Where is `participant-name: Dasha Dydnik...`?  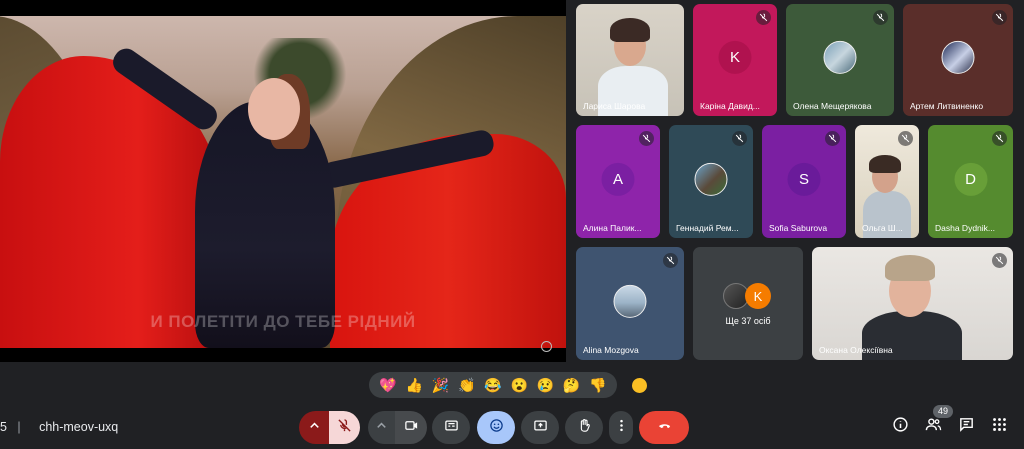 participant-name: Dasha Dydnik... is located at coordinates (965, 228).